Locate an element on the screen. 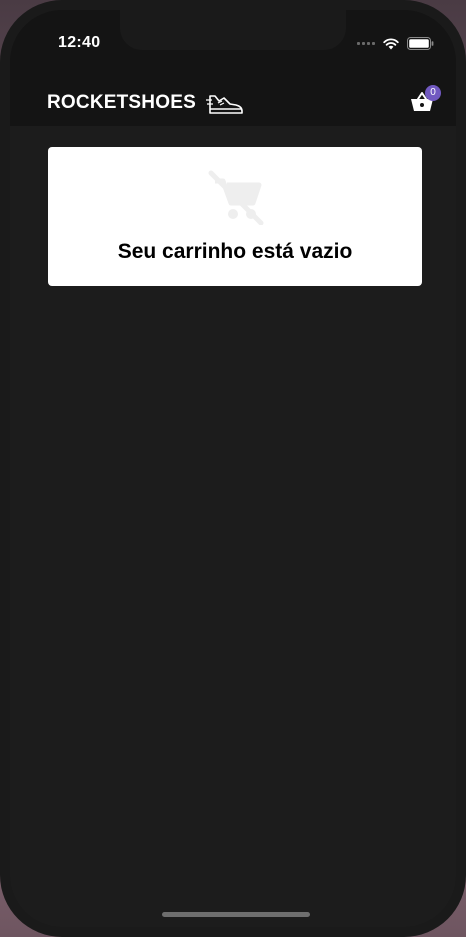  logo: ROCKETSHOES is located at coordinates (145, 103).